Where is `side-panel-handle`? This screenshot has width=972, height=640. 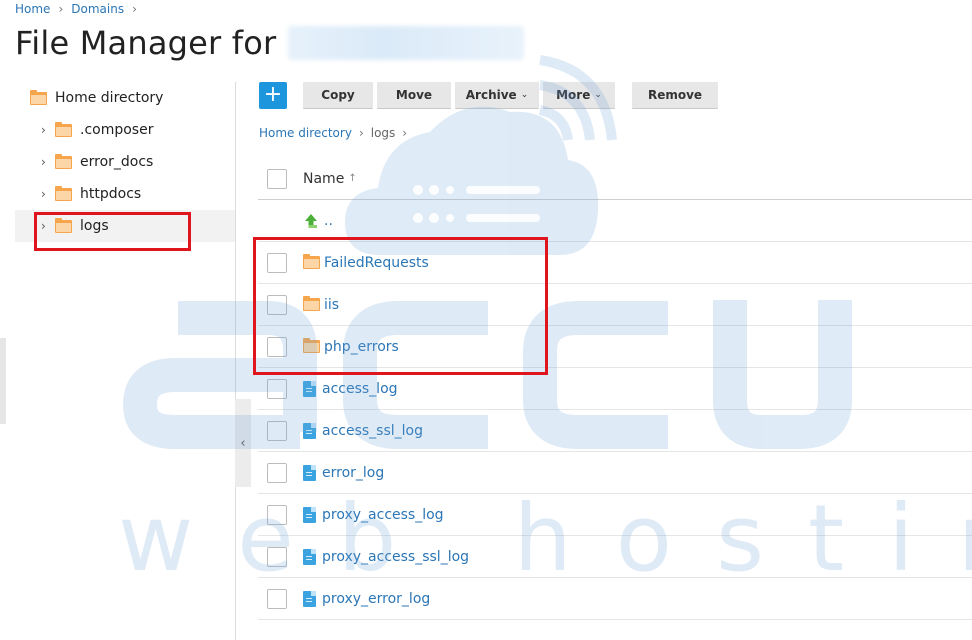 side-panel-handle is located at coordinates (3, 381).